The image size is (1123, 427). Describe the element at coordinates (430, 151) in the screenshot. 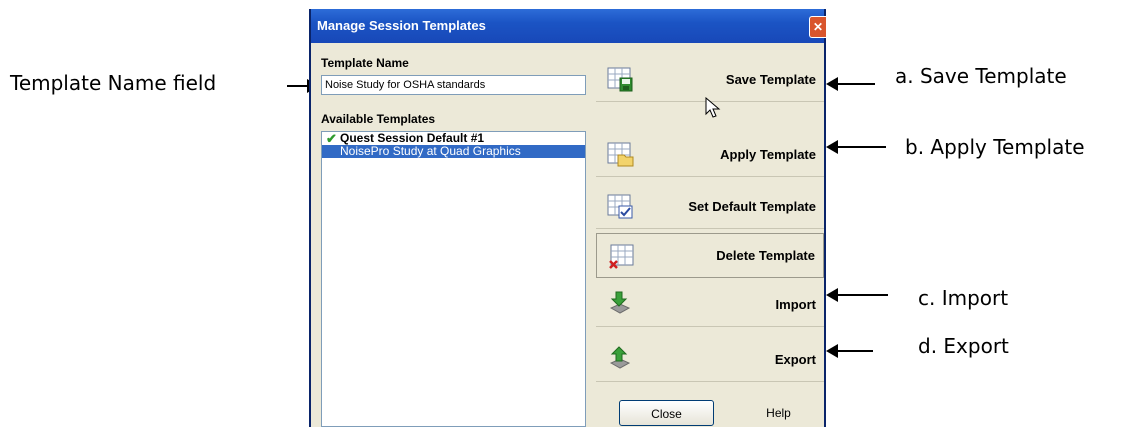

I see `list-item-label: NoisePro Study at Quad Graphics` at that location.